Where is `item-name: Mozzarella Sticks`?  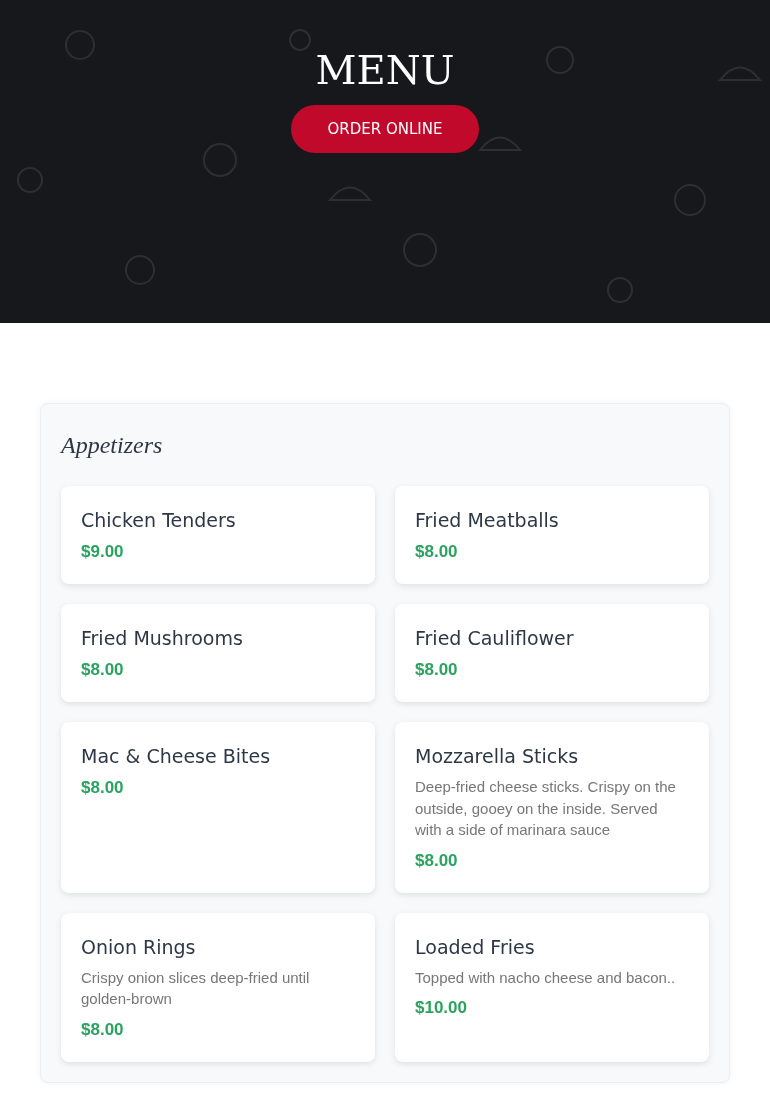 item-name: Mozzarella Sticks is located at coordinates (497, 756).